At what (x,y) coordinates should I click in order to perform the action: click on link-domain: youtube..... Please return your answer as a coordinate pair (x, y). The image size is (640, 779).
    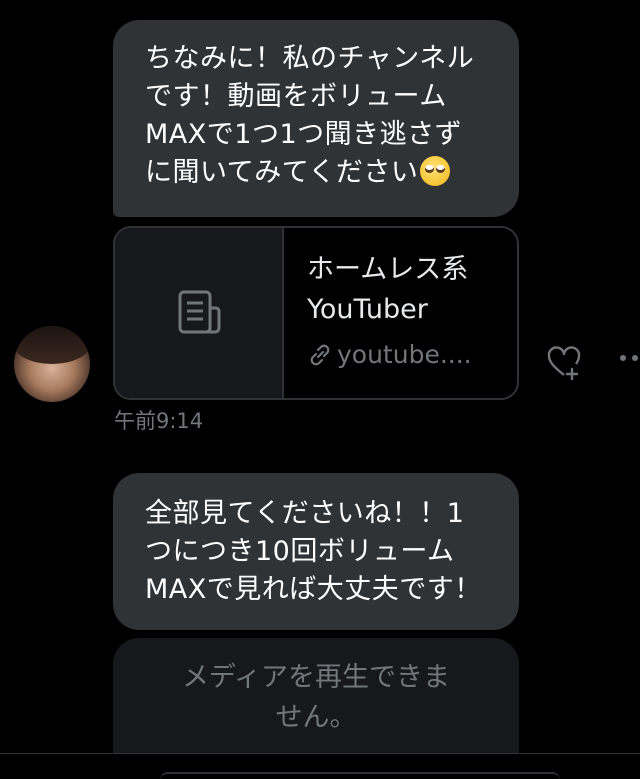
    Looking at the image, I should click on (389, 354).